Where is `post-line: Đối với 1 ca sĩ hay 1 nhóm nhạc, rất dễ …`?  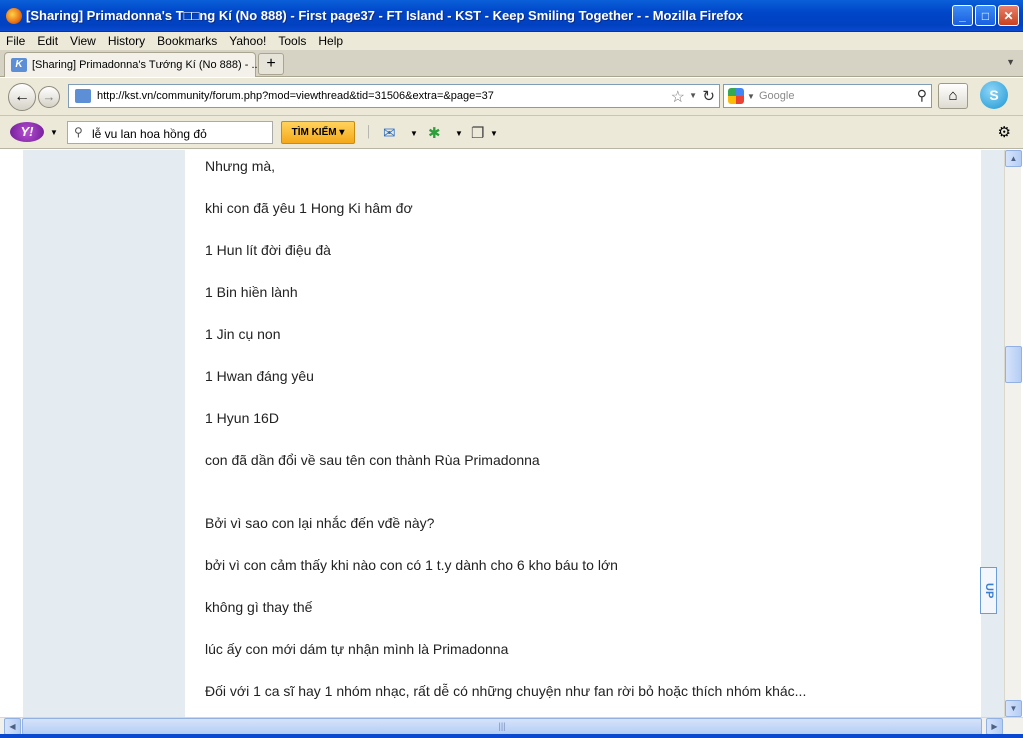 post-line: Đối với 1 ca sĩ hay 1 nhóm nhạc, rất dễ … is located at coordinates (506, 691).